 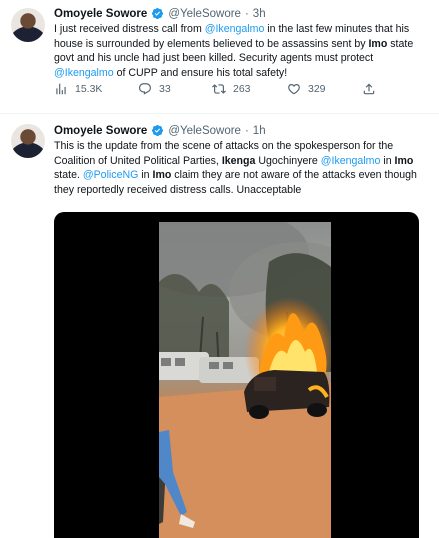 I want to click on views-button: 15.3K, so click(x=78, y=89).